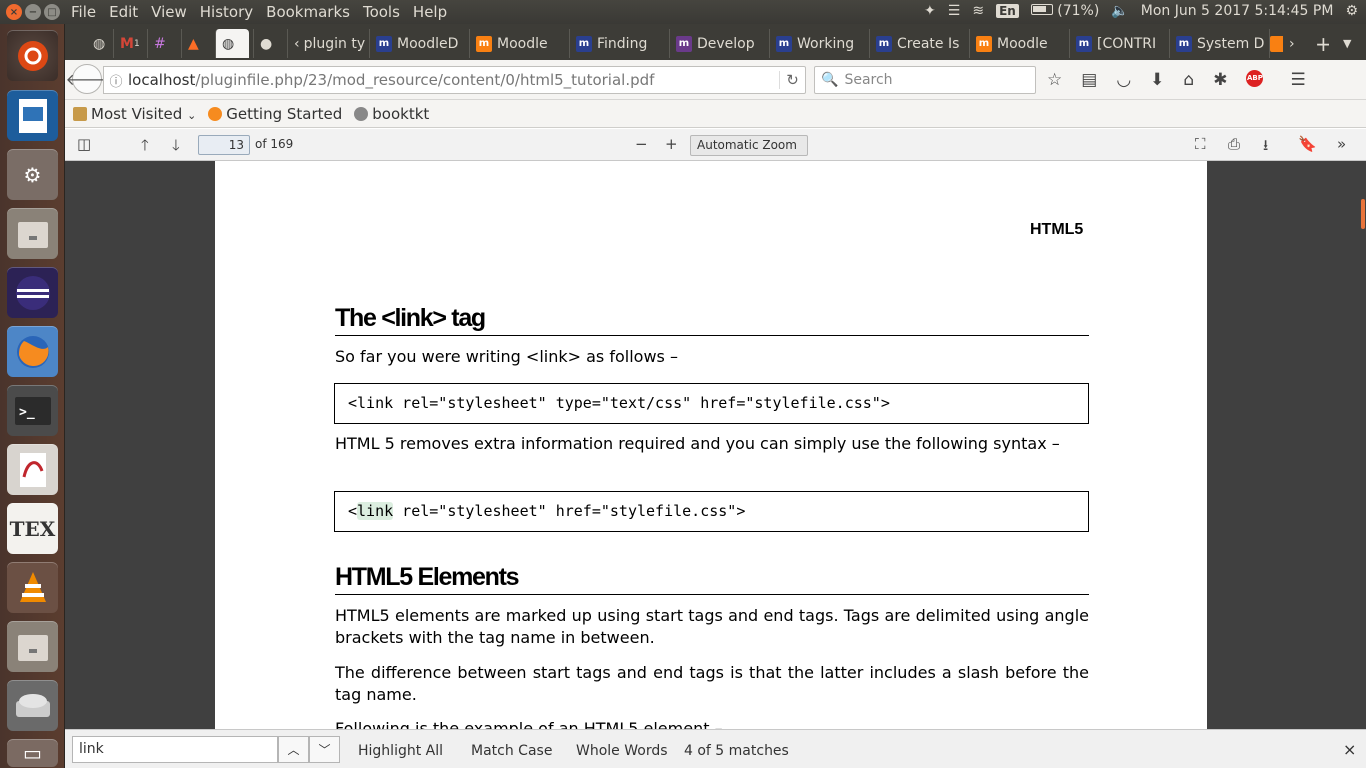 This screenshot has width=1366, height=768. Describe the element at coordinates (32, 469) in the screenshot. I see `document-viewer-icon` at that location.